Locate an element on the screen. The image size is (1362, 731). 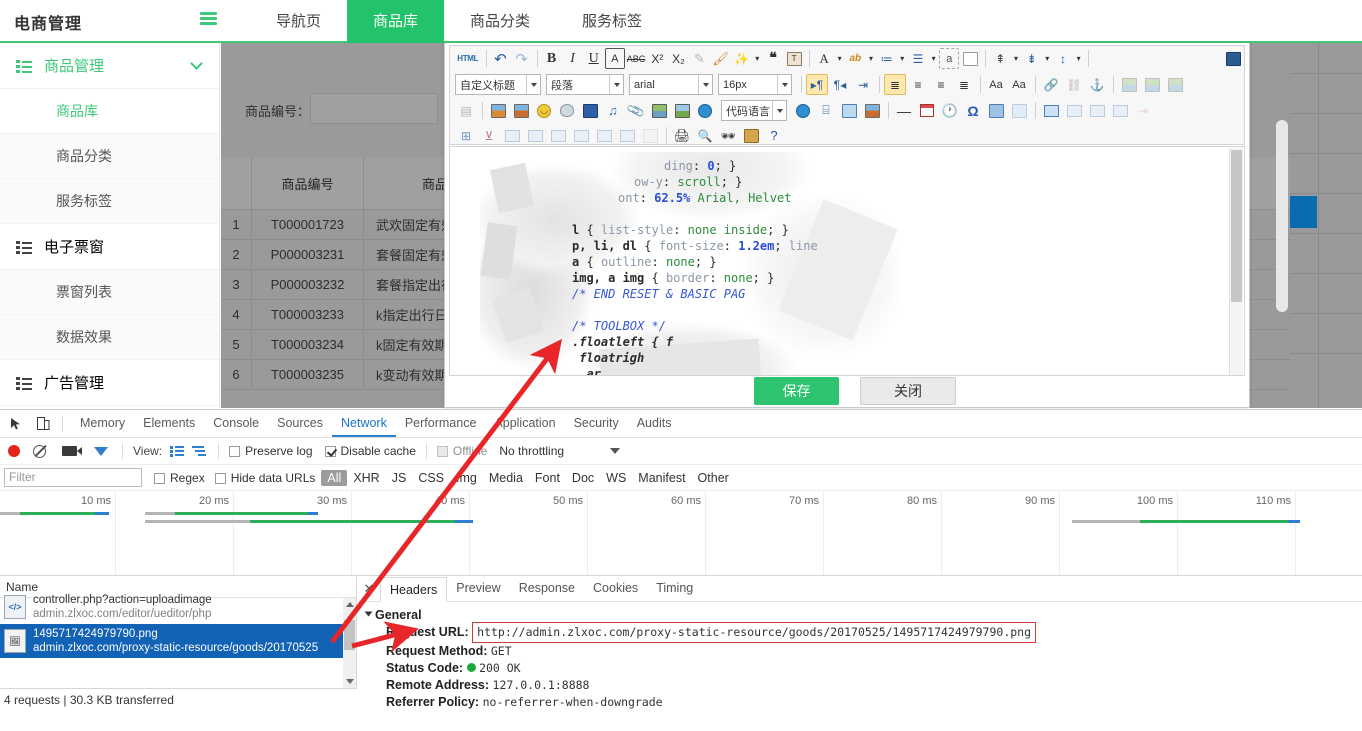
preview-icon: 🔍 is located at coordinates (705, 135).